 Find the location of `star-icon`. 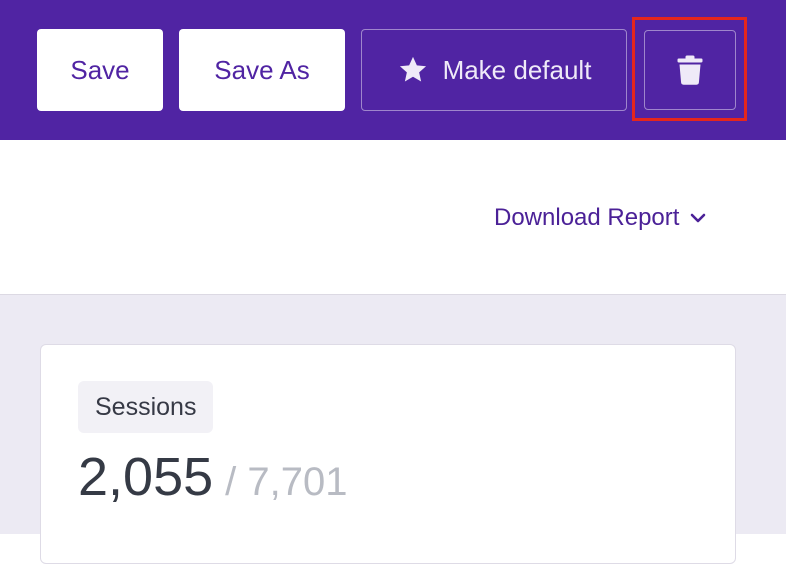

star-icon is located at coordinates (412, 69).